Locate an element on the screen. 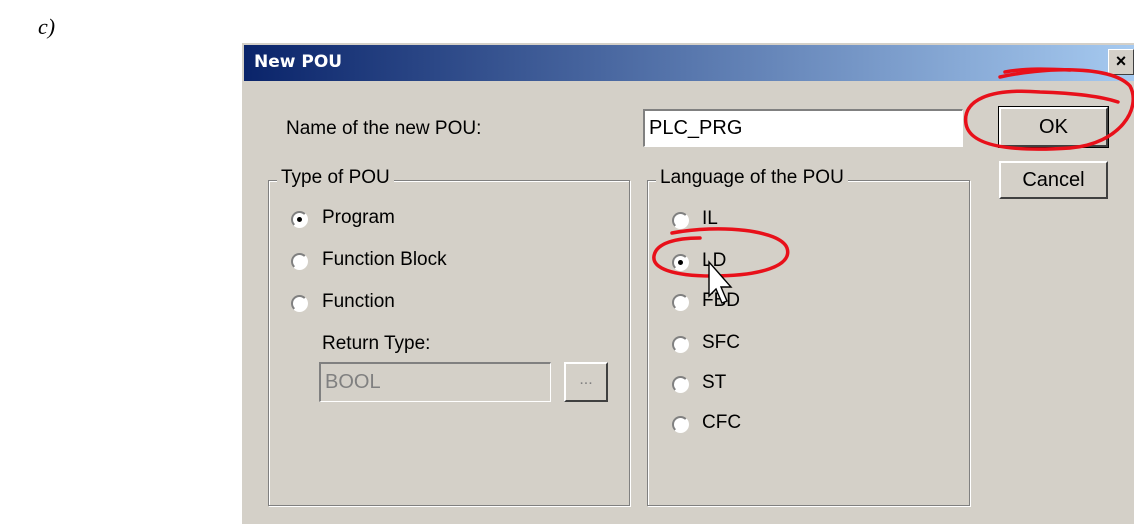 The image size is (1134, 524). radio-sfc is located at coordinates (680, 344).